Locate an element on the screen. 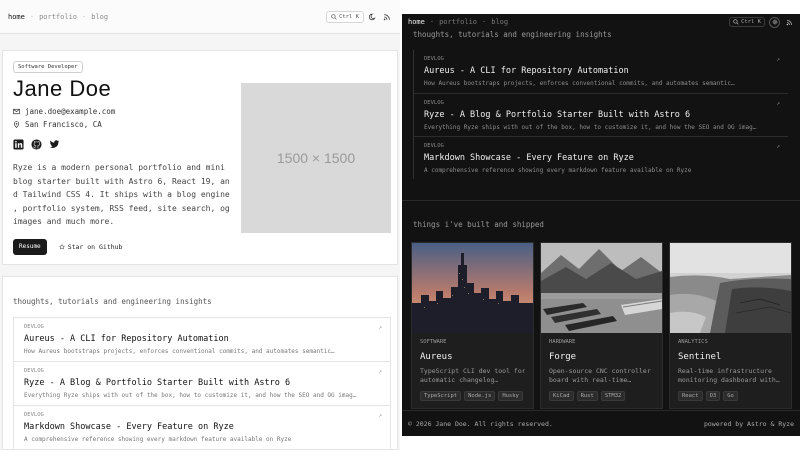  moon-icon is located at coordinates (372, 16).